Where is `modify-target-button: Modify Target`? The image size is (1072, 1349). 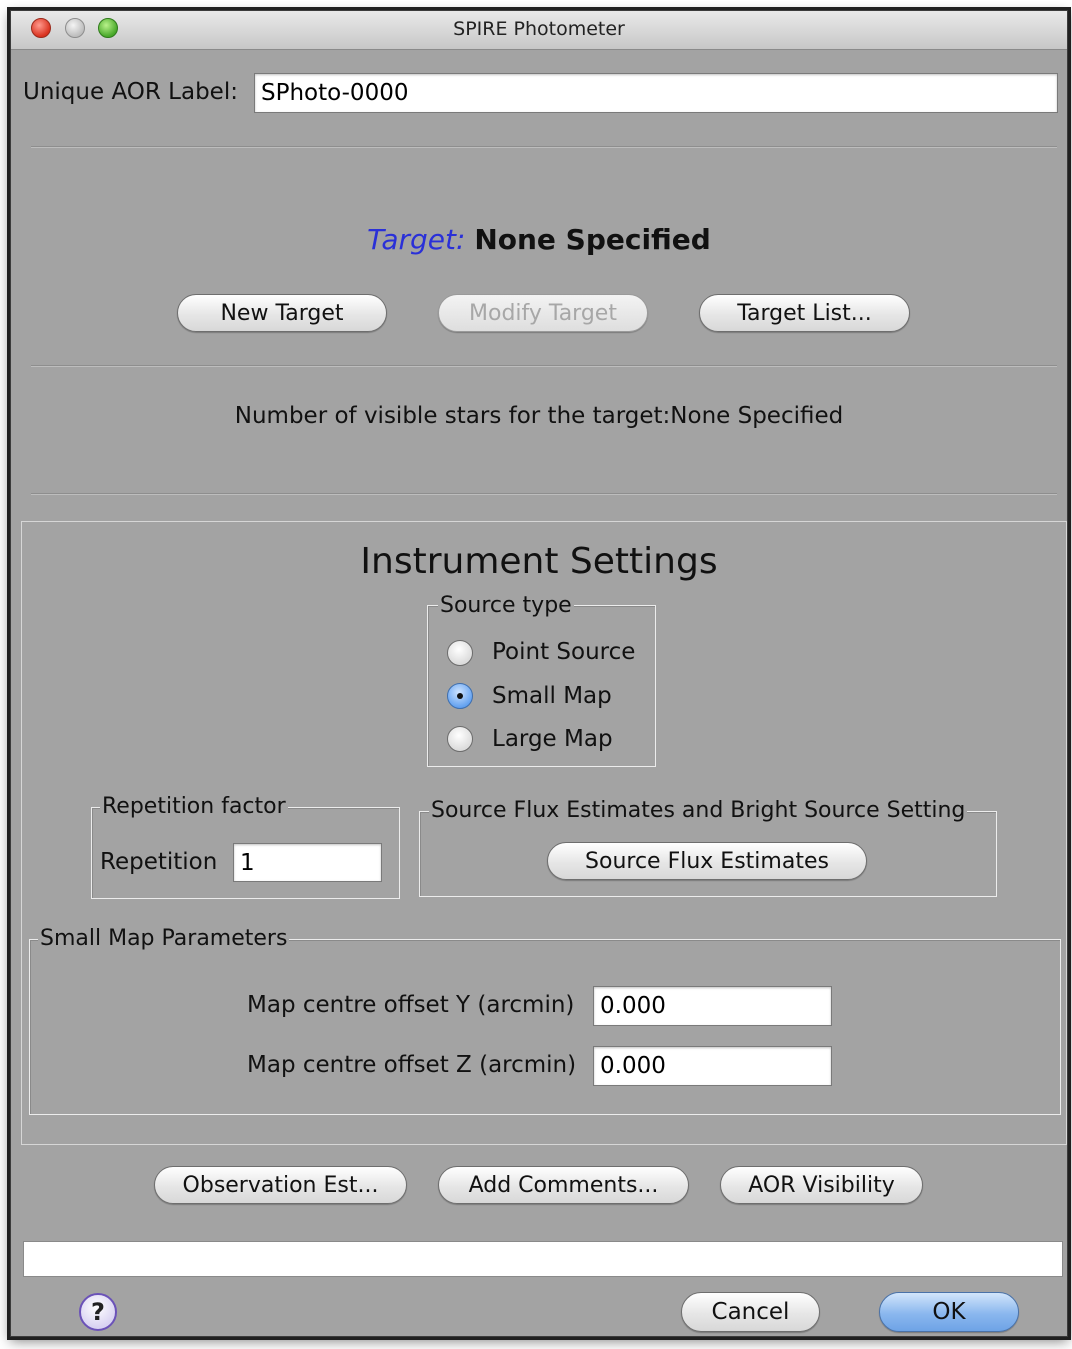 modify-target-button: Modify Target is located at coordinates (543, 313).